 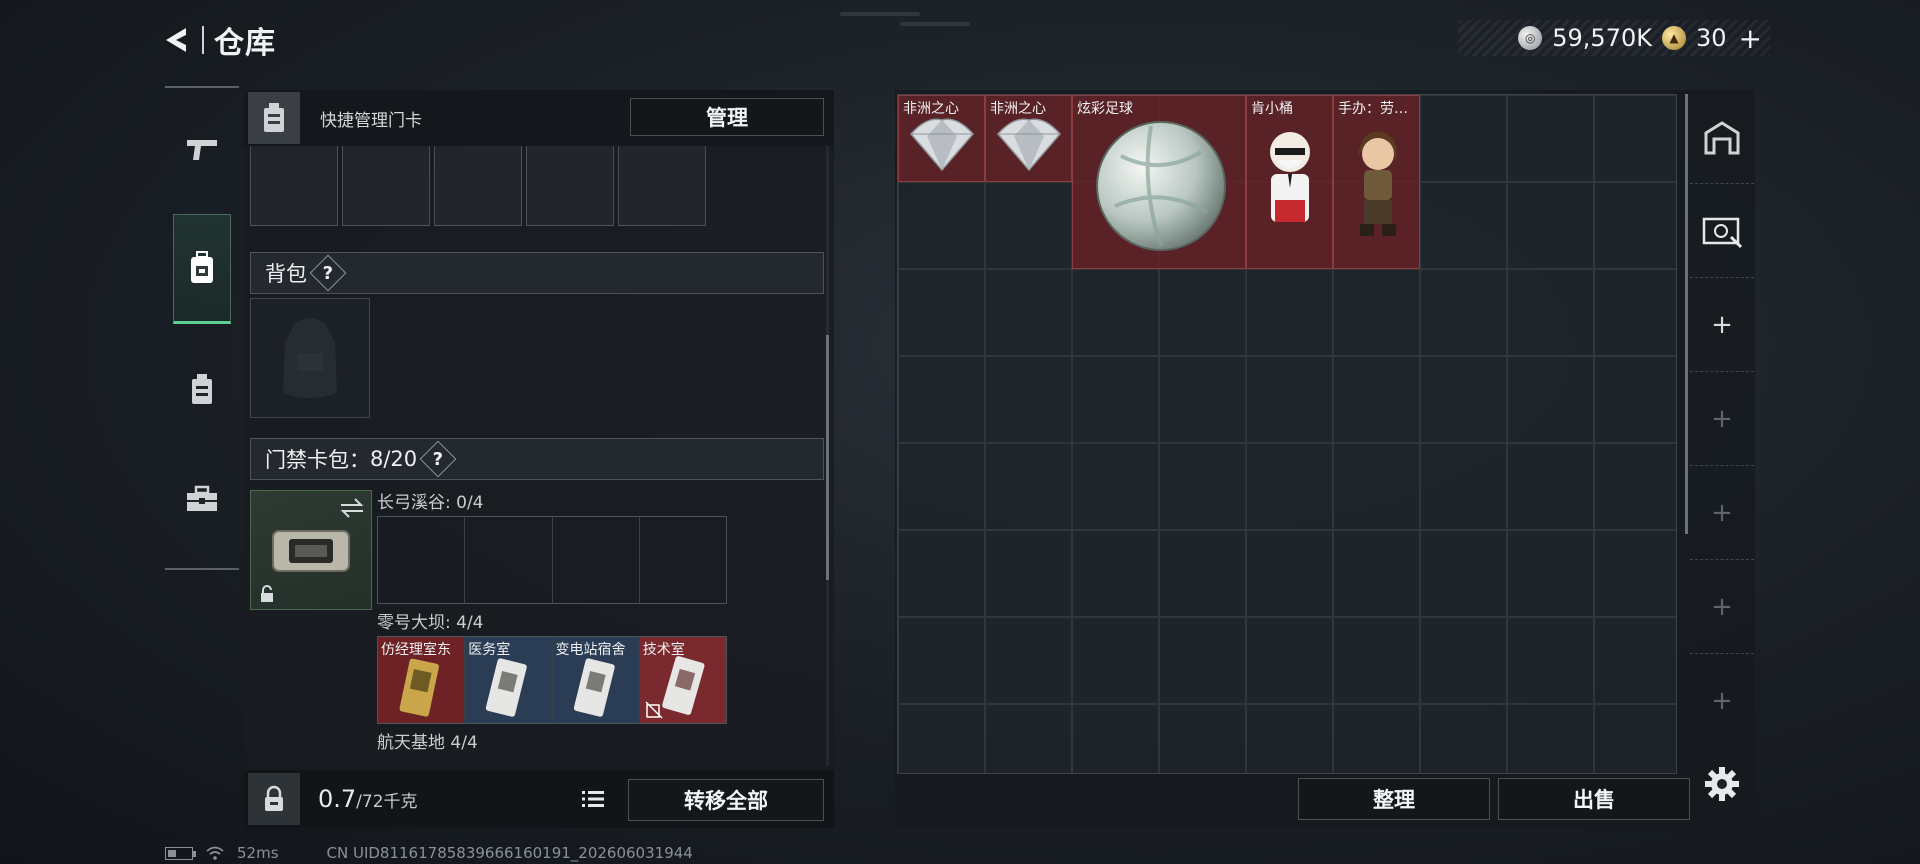 What do you see at coordinates (202, 269) in the screenshot?
I see `nav-backpack` at bounding box center [202, 269].